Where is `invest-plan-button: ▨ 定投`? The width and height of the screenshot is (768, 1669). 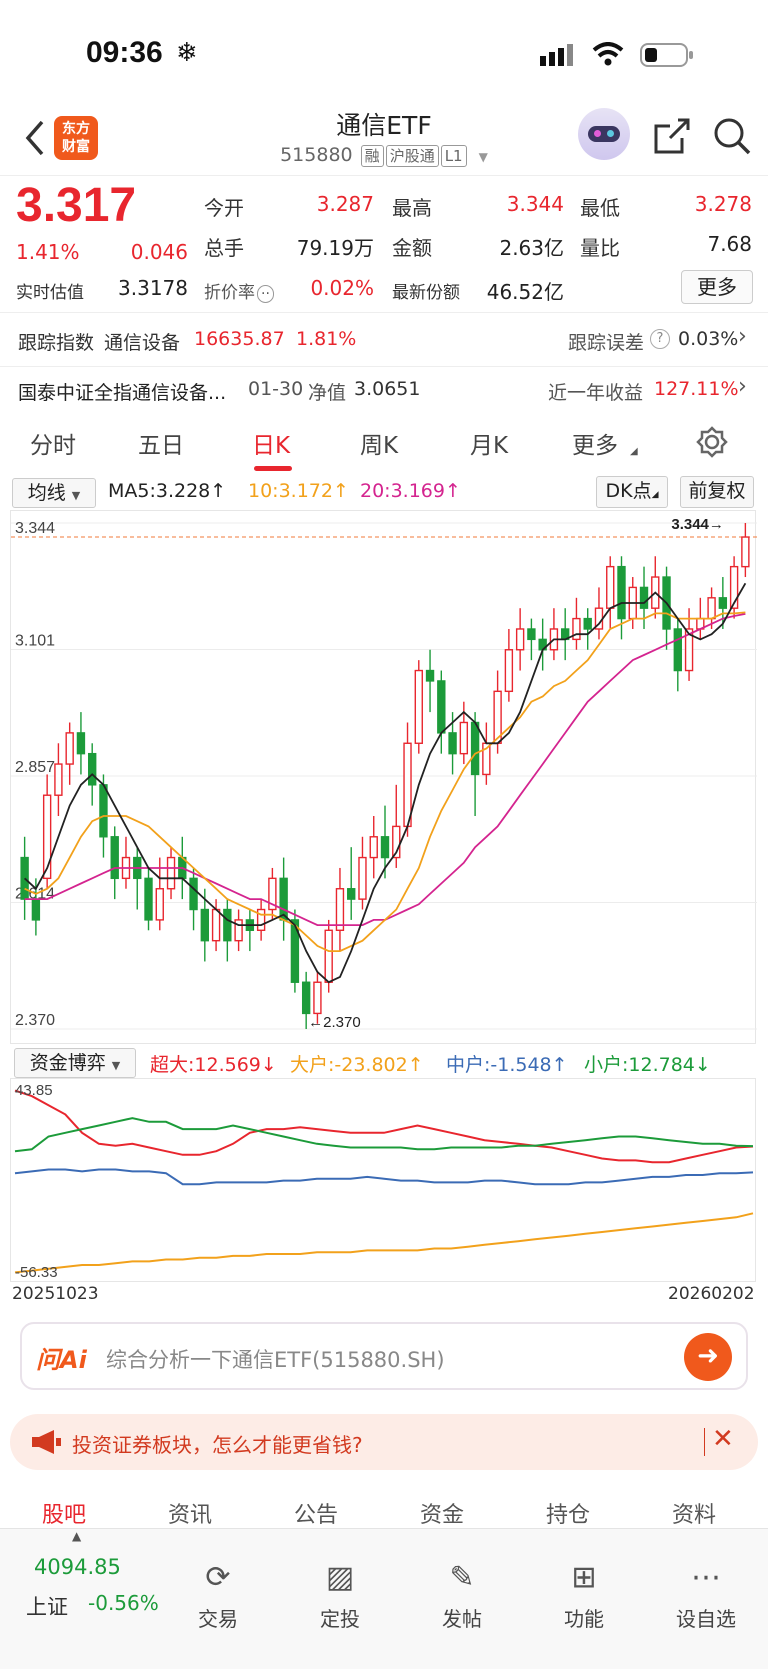
invest-plan-button: ▨ 定投 is located at coordinates (340, 1595).